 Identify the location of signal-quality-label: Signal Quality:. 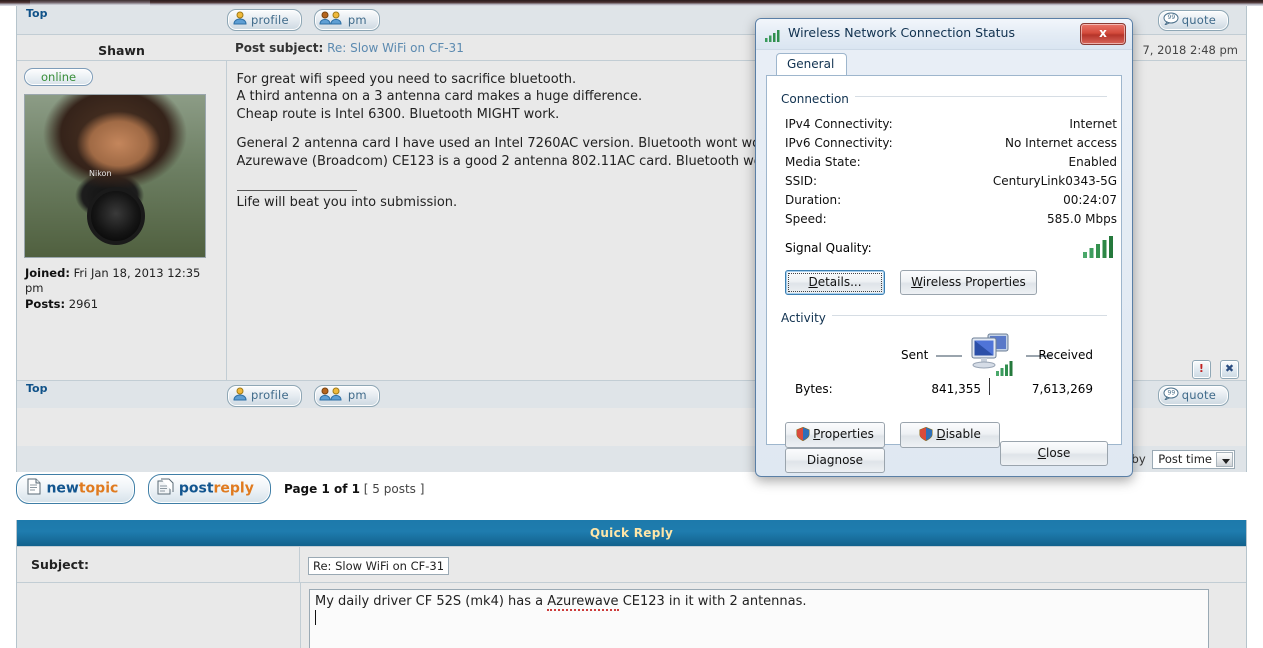
(828, 248).